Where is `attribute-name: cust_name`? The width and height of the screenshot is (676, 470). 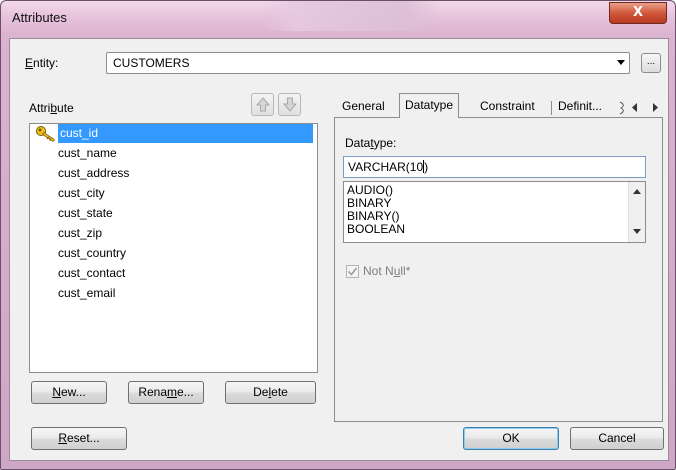 attribute-name: cust_name is located at coordinates (87, 153).